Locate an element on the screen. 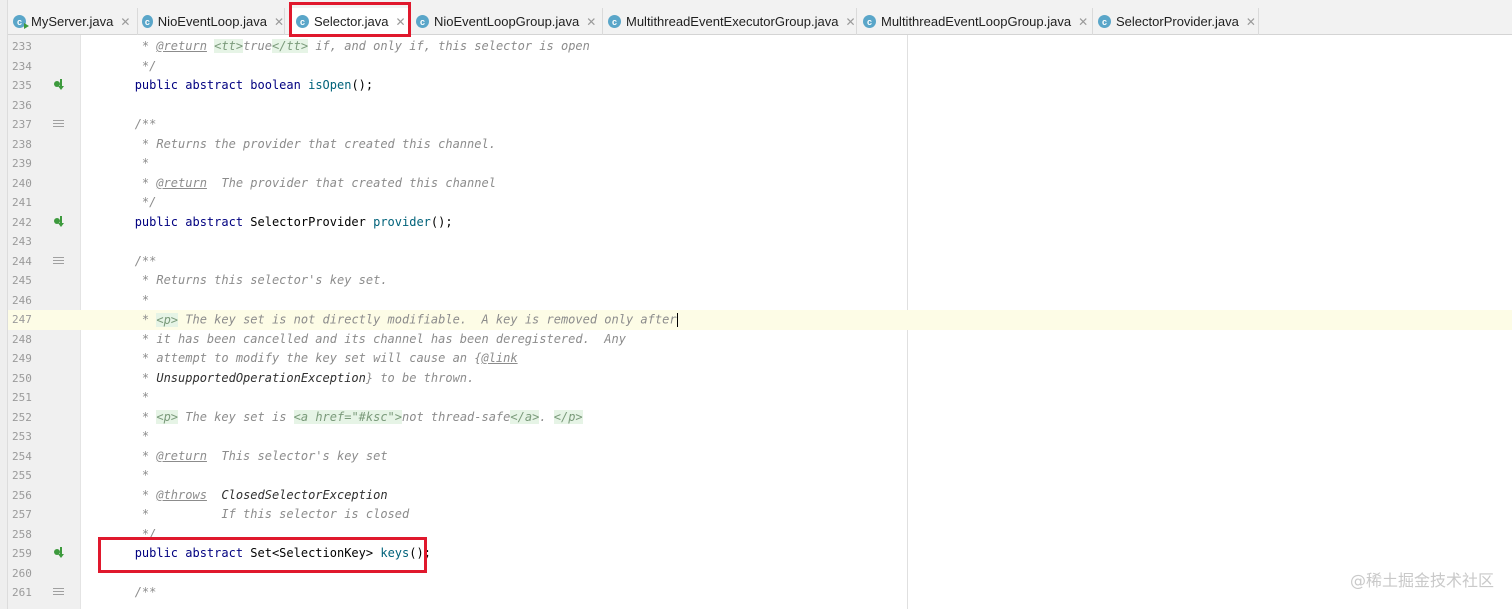 The image size is (1512, 609). tab-nioeventloop: c NioEventLoop.java ✕ is located at coordinates (211, 21).